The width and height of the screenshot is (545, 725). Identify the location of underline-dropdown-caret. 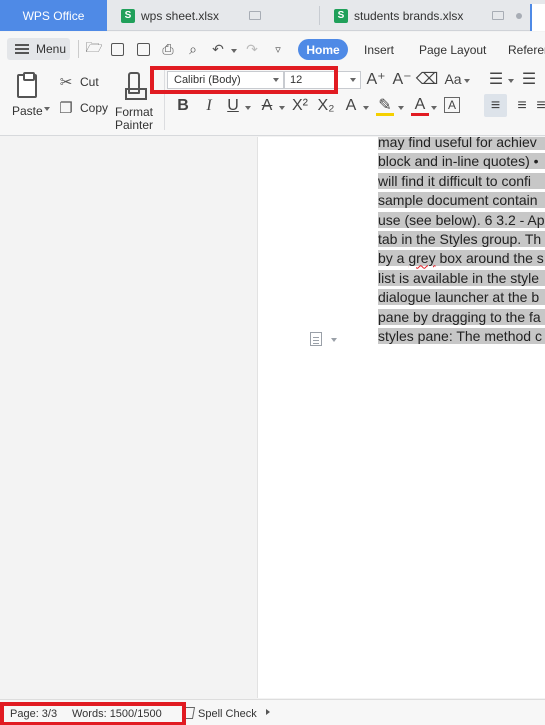
(248, 108).